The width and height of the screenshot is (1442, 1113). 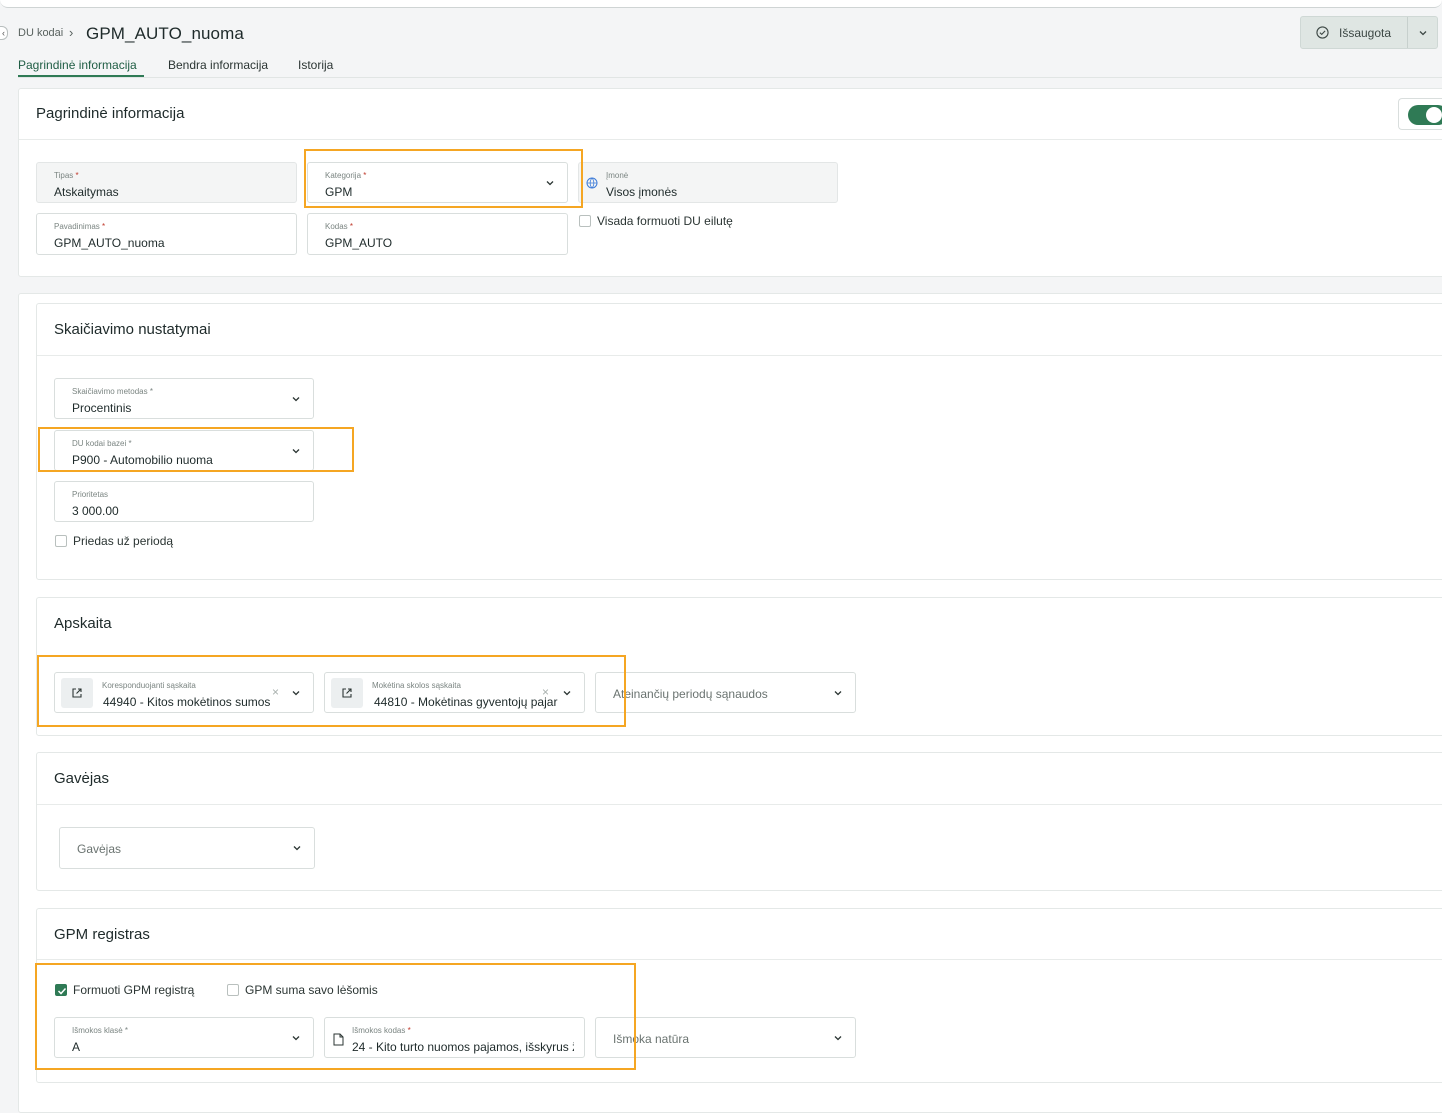 What do you see at coordinates (134, 990) in the screenshot?
I see `formuoti-label: Formuoti GPM registrą` at bounding box center [134, 990].